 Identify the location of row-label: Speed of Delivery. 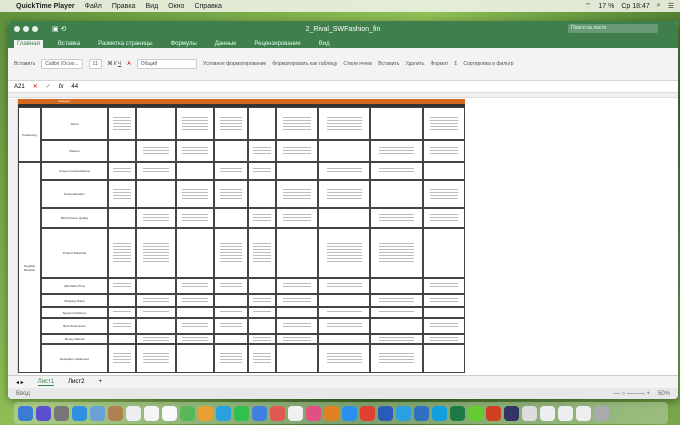
(74, 312).